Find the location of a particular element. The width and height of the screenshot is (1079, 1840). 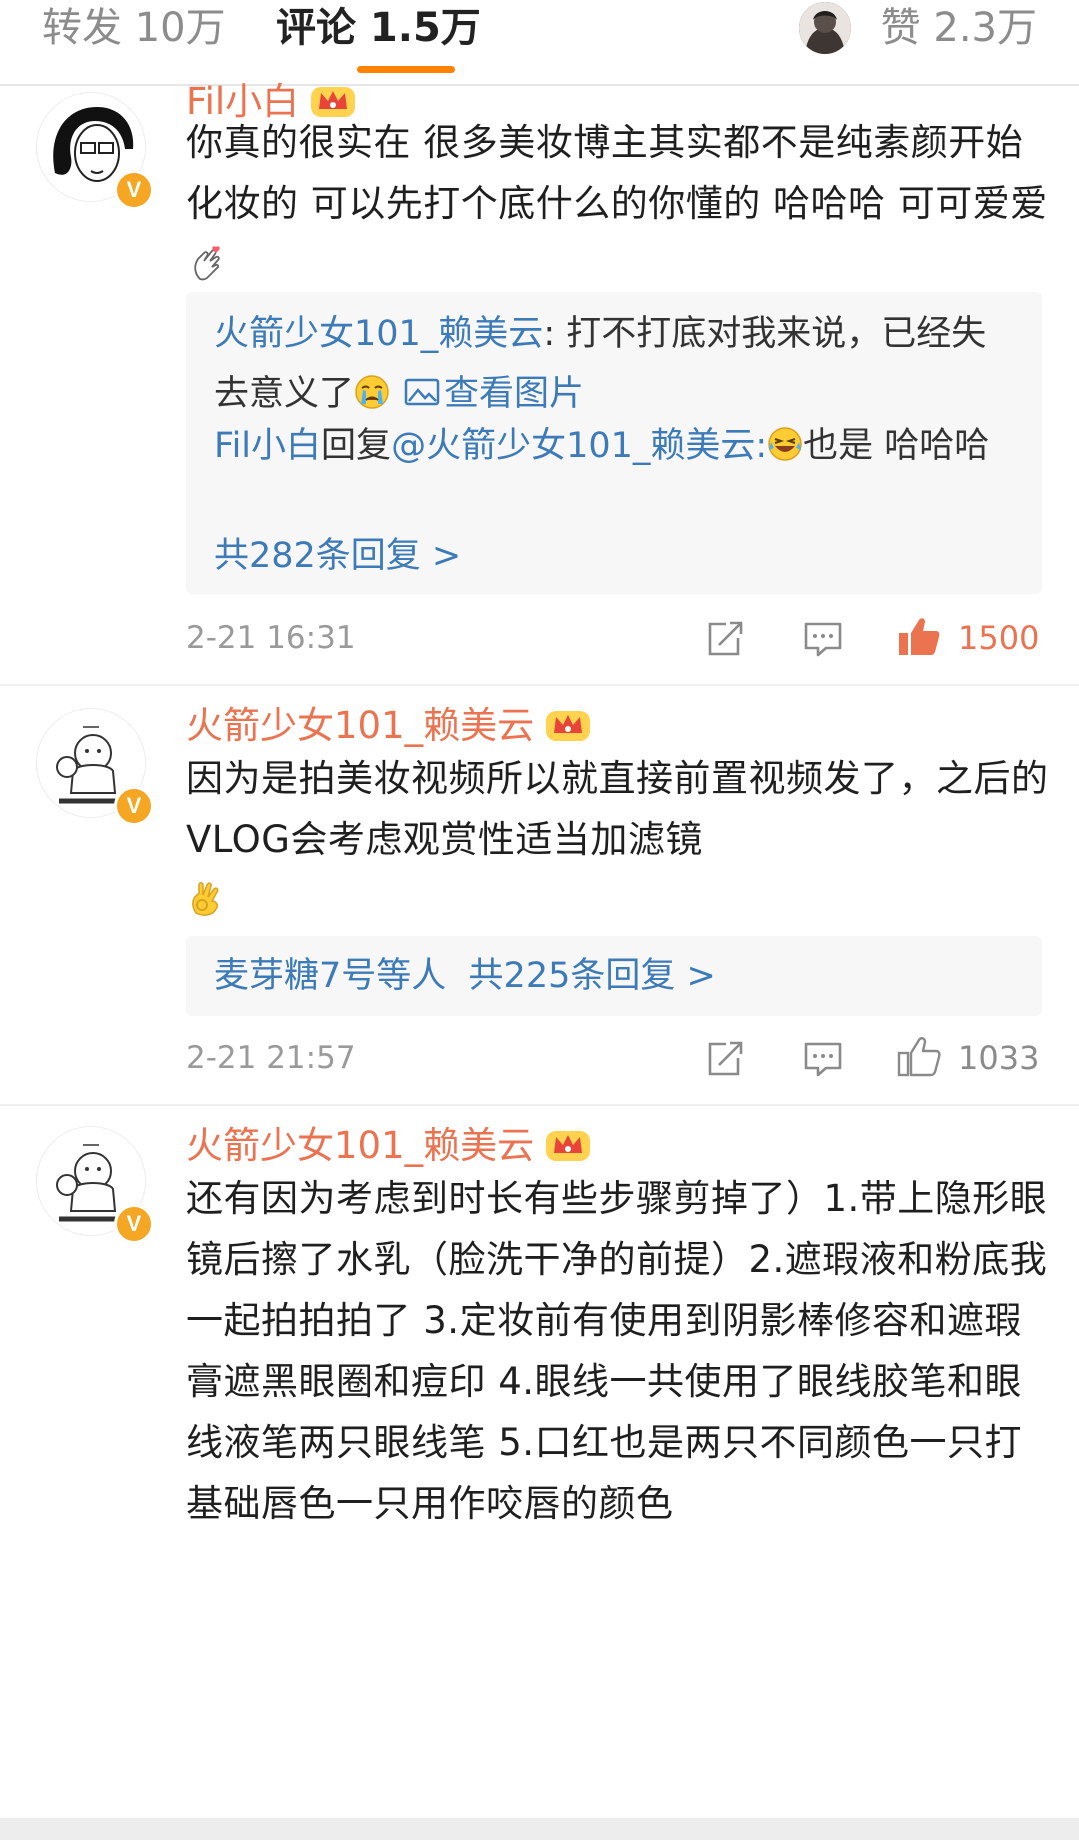

comment-timestamp: 2-21 16:31 is located at coordinates (271, 638).